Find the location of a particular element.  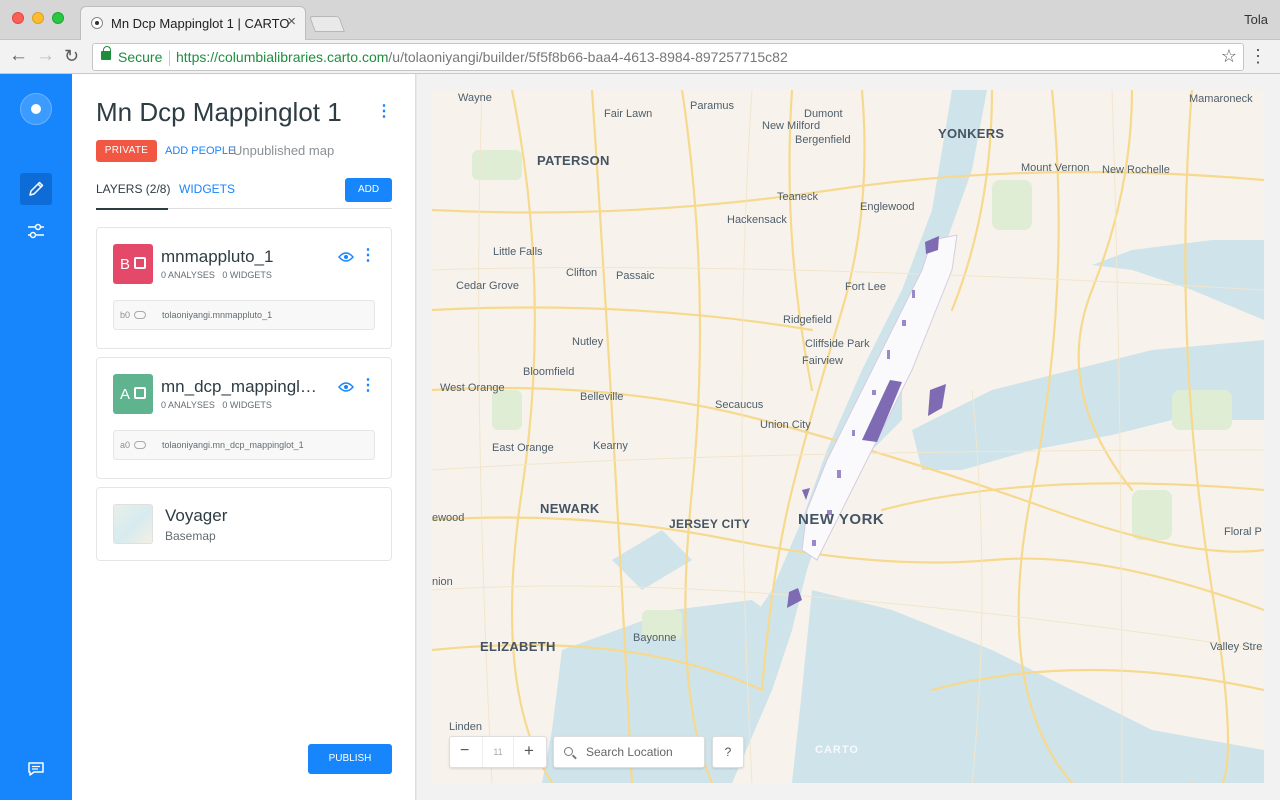

add-layer-button: ADD is located at coordinates (368, 190).